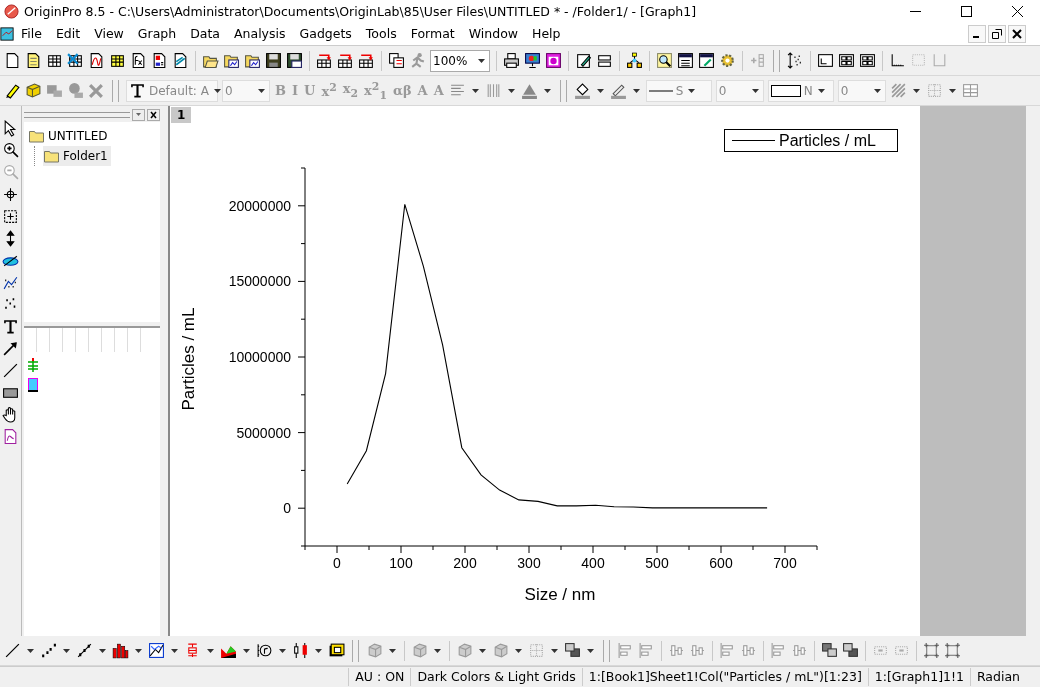 This screenshot has width=1040, height=687. What do you see at coordinates (33, 90) in the screenshot?
I see `book-icon` at bounding box center [33, 90].